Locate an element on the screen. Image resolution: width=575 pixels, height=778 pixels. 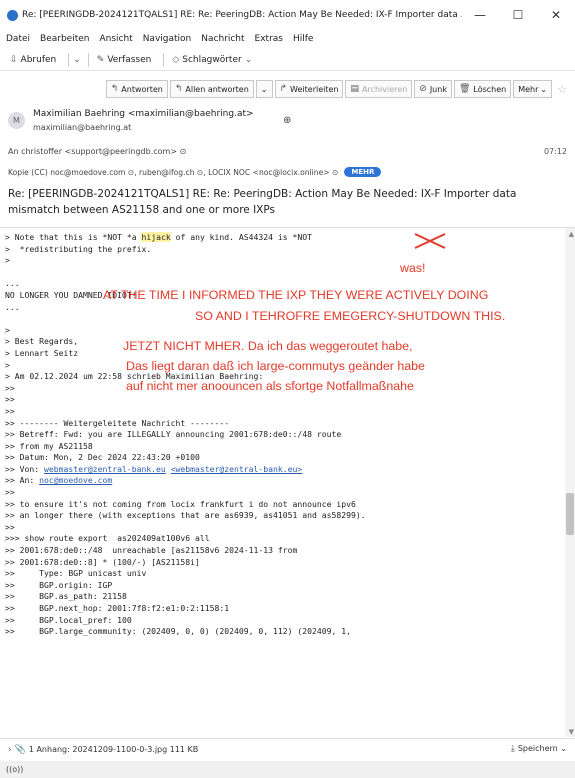
compose-label: Verfassen is located at coordinates (129, 59).